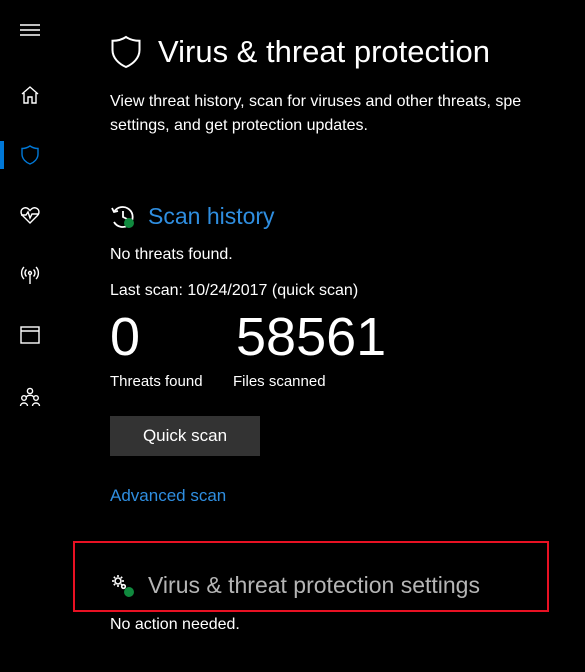  I want to click on family-icon, so click(30, 397).